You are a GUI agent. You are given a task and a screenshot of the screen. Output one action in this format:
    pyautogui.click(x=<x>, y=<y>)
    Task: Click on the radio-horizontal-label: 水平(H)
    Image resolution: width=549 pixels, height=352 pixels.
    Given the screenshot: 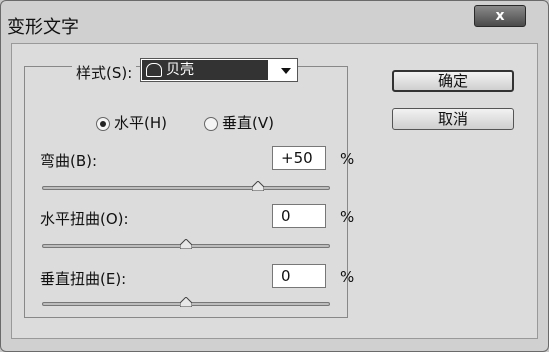 What is the action you would take?
    pyautogui.click(x=140, y=123)
    